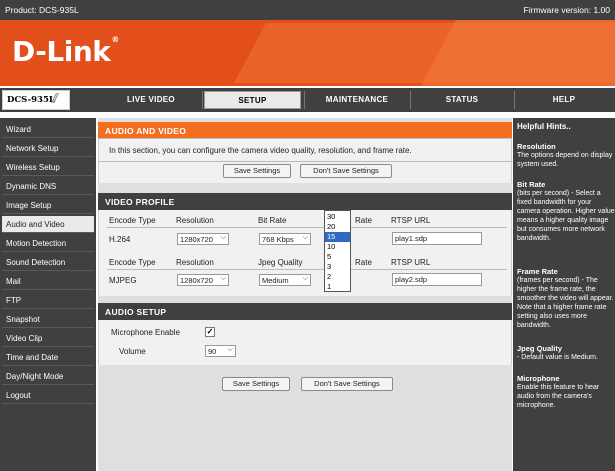 This screenshot has height=471, width=615. Describe the element at coordinates (337, 277) in the screenshot. I see `frame-rate-option: 2` at that location.